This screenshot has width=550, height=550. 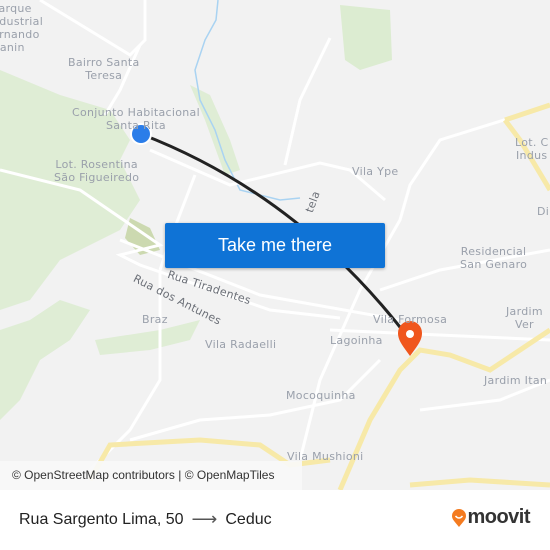 I want to click on take-me-there-button: Take me there, so click(x=275, y=245).